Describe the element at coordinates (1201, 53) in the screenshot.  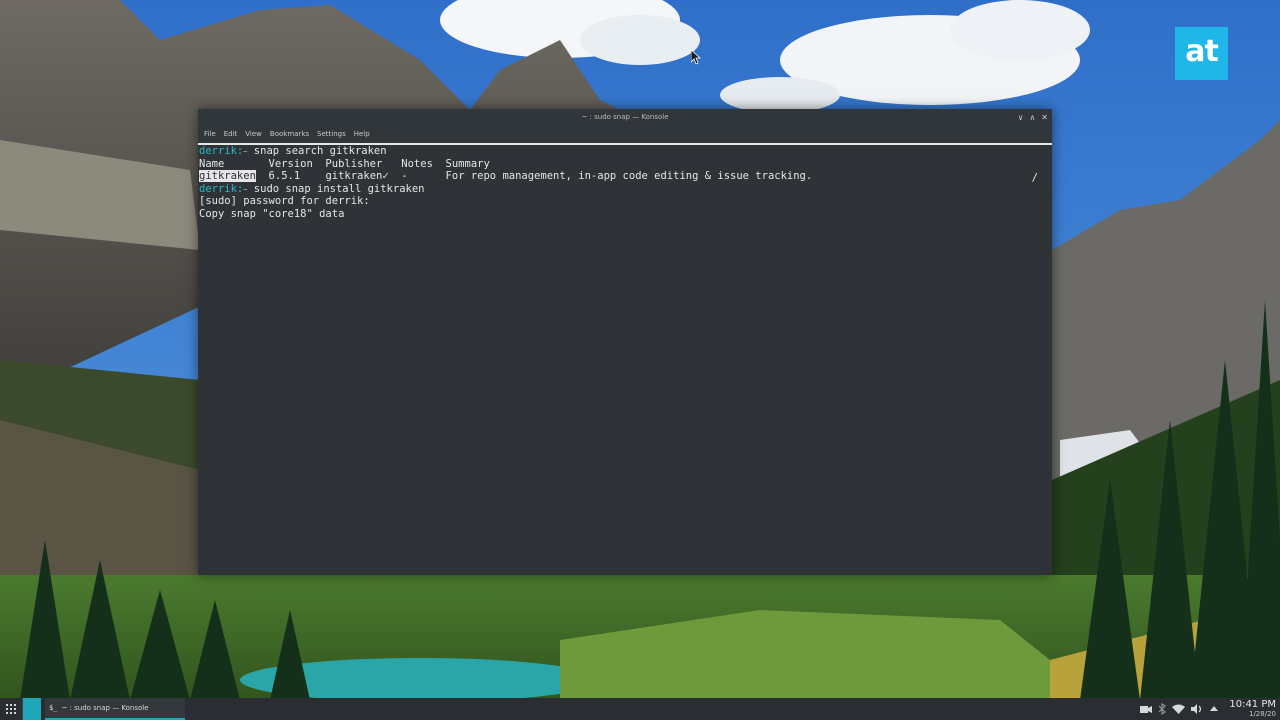
I see `brand-logo: at` at that location.